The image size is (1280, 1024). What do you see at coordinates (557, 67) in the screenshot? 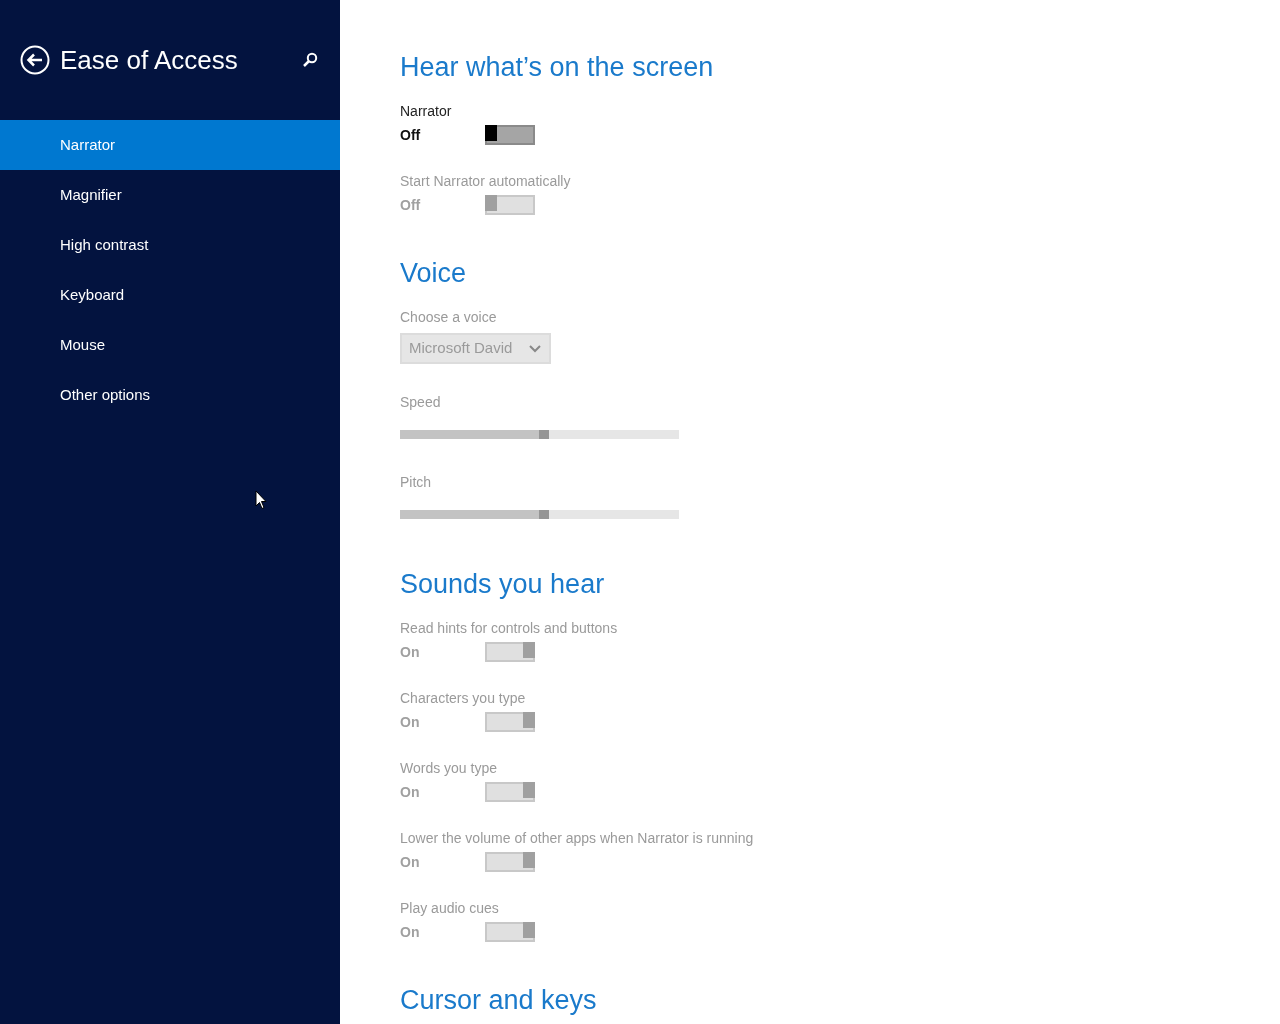
I see `section-heading: Hear what’s on the screen` at bounding box center [557, 67].